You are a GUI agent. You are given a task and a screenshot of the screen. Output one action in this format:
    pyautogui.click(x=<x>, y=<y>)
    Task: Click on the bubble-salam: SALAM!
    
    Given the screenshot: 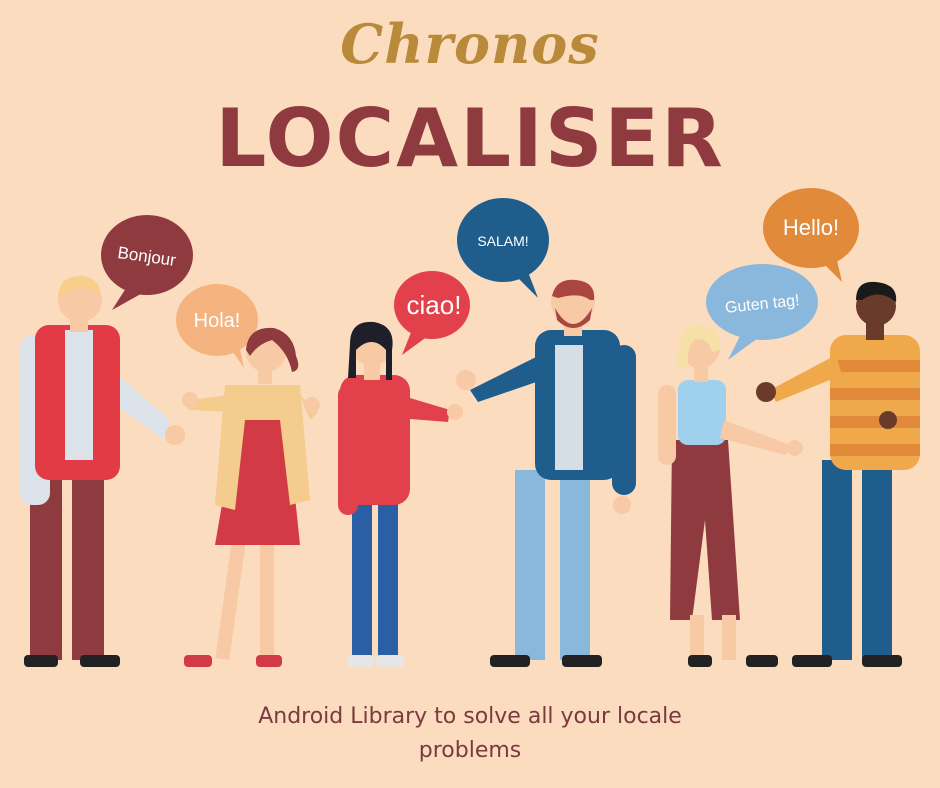 What is the action you would take?
    pyautogui.click(x=503, y=248)
    